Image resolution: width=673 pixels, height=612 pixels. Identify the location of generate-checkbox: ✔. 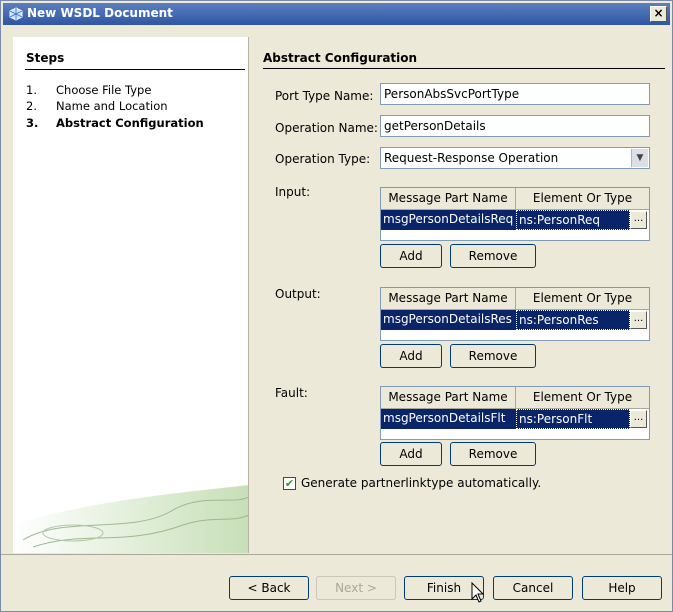
(289, 483).